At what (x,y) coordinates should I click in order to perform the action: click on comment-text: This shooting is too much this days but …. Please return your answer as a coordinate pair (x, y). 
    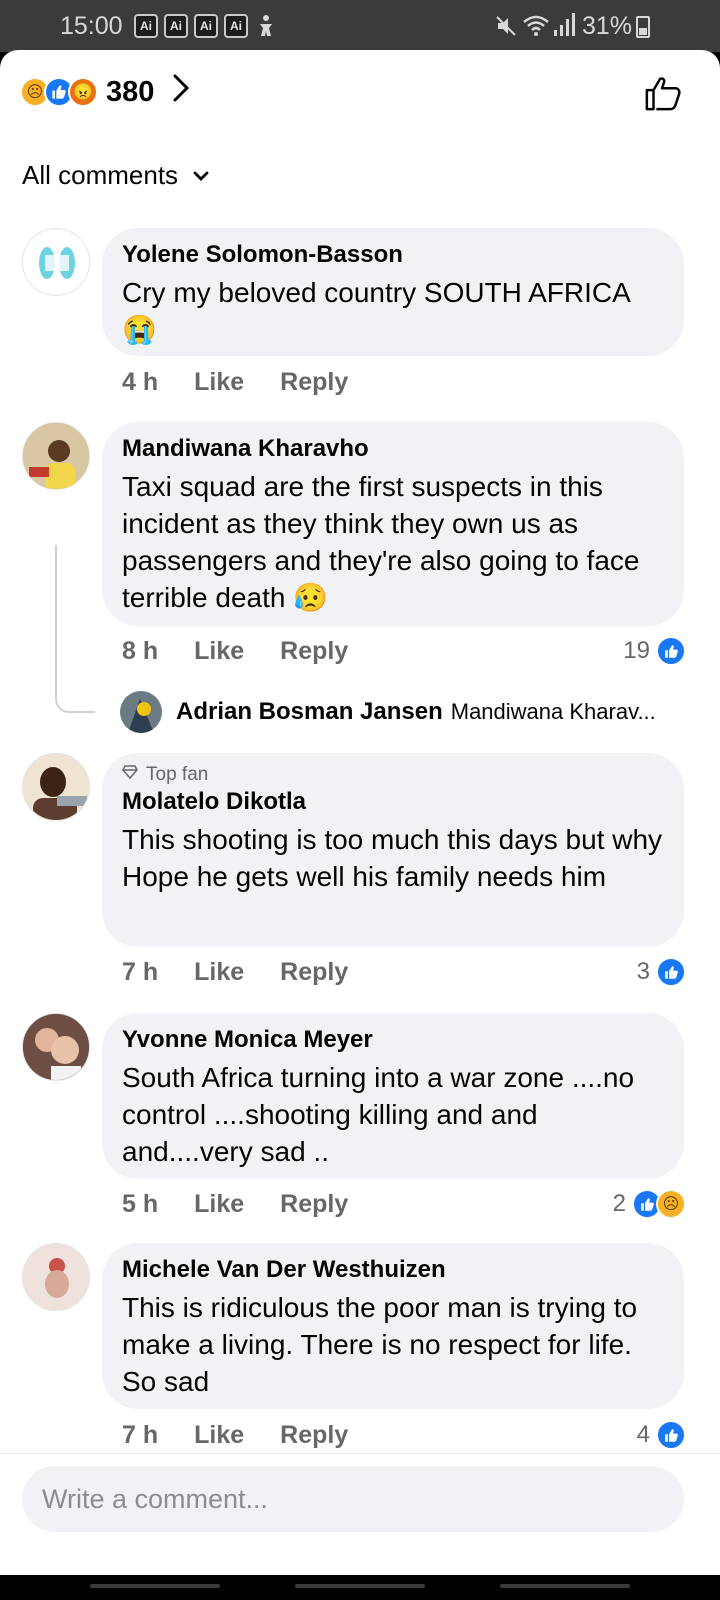
    Looking at the image, I should click on (392, 858).